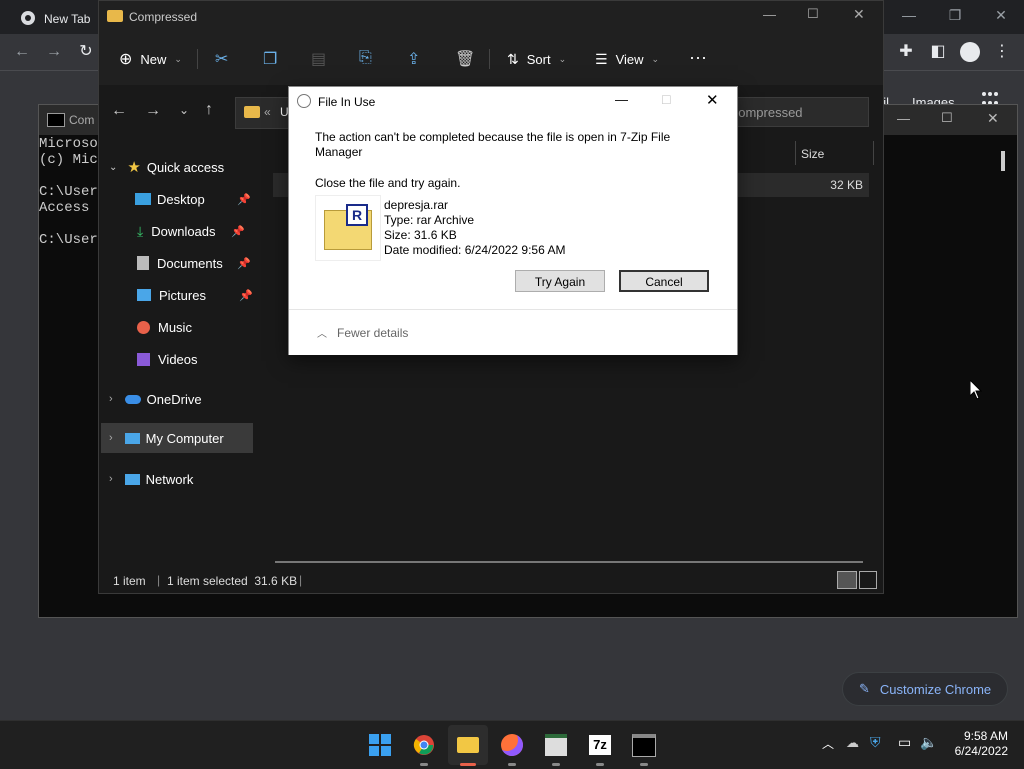 This screenshot has width=1024, height=769. Describe the element at coordinates (981, 751) in the screenshot. I see `tray-date: 6/24/2022` at that location.